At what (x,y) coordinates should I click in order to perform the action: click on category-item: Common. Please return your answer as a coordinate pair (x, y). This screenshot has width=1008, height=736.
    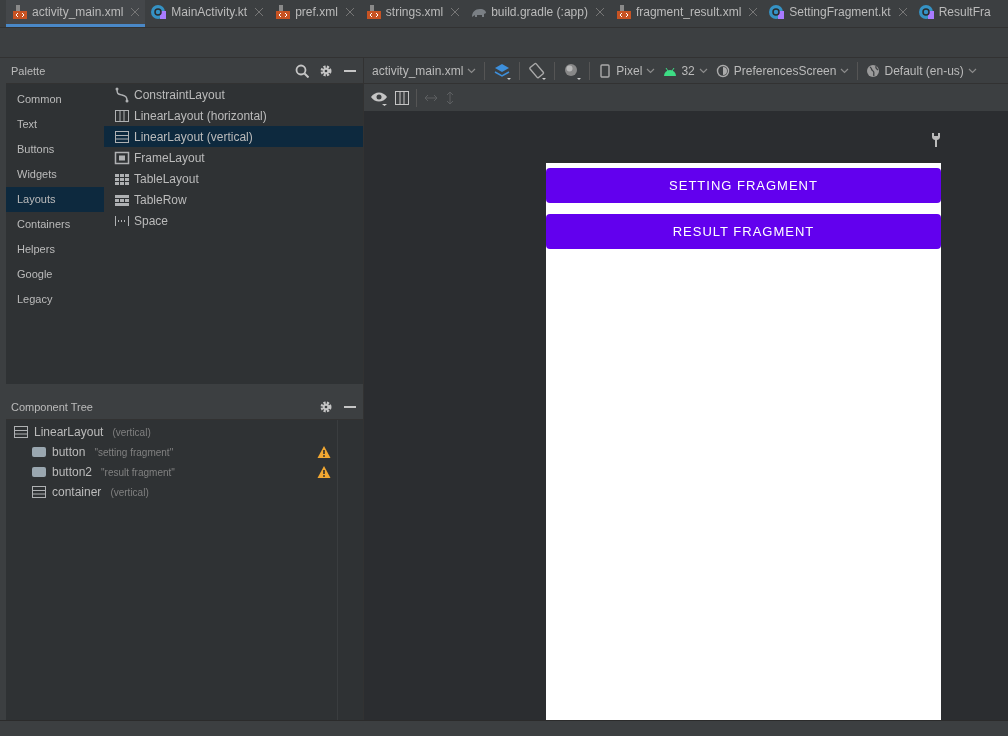
    Looking at the image, I should click on (55, 99).